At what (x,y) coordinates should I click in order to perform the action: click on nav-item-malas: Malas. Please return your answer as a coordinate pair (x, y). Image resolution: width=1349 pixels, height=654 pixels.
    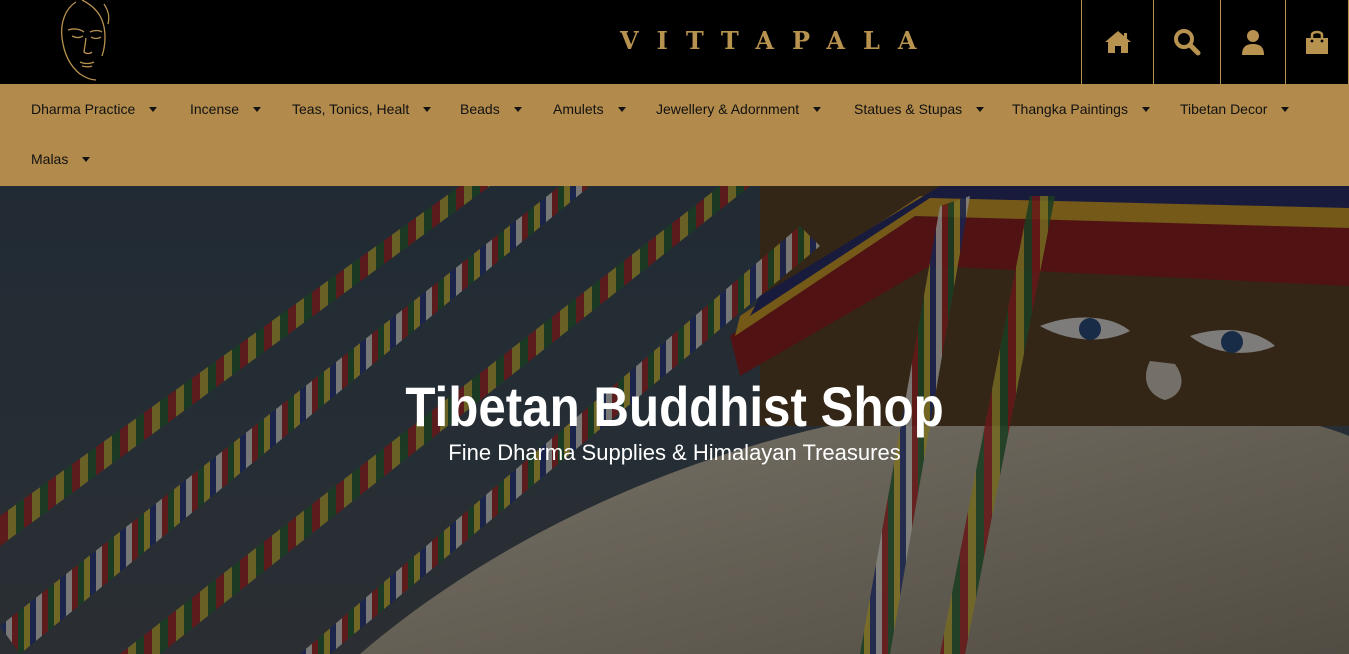
    Looking at the image, I should click on (61, 159).